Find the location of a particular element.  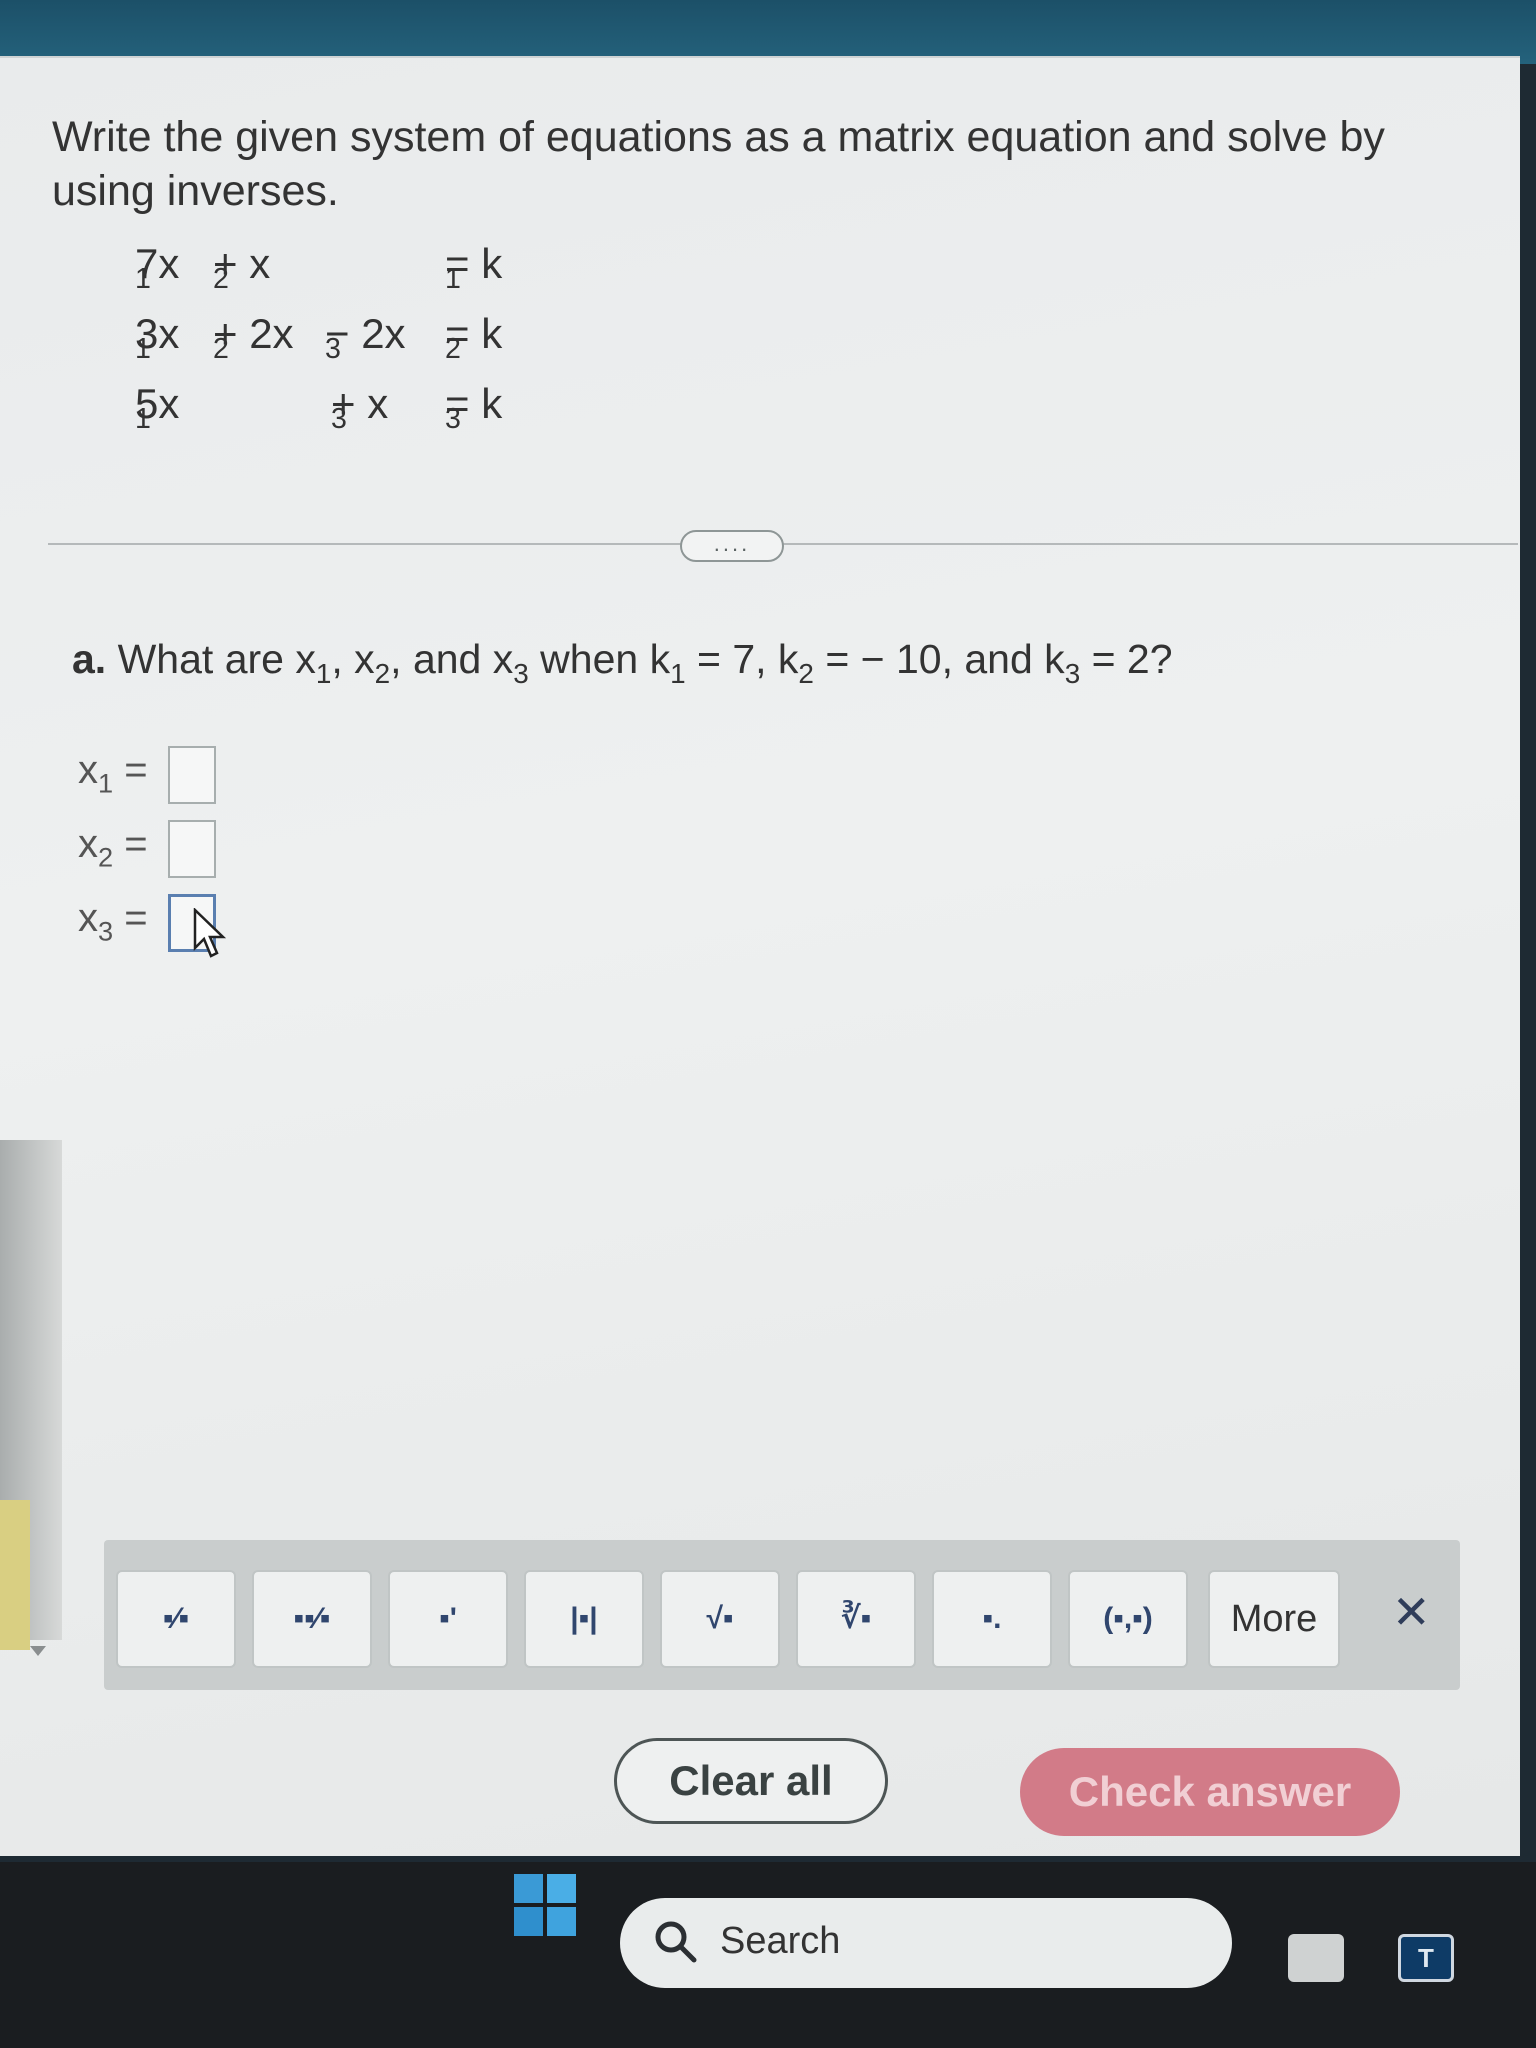

answer-row-x1: x1 = is located at coordinates (193, 775).